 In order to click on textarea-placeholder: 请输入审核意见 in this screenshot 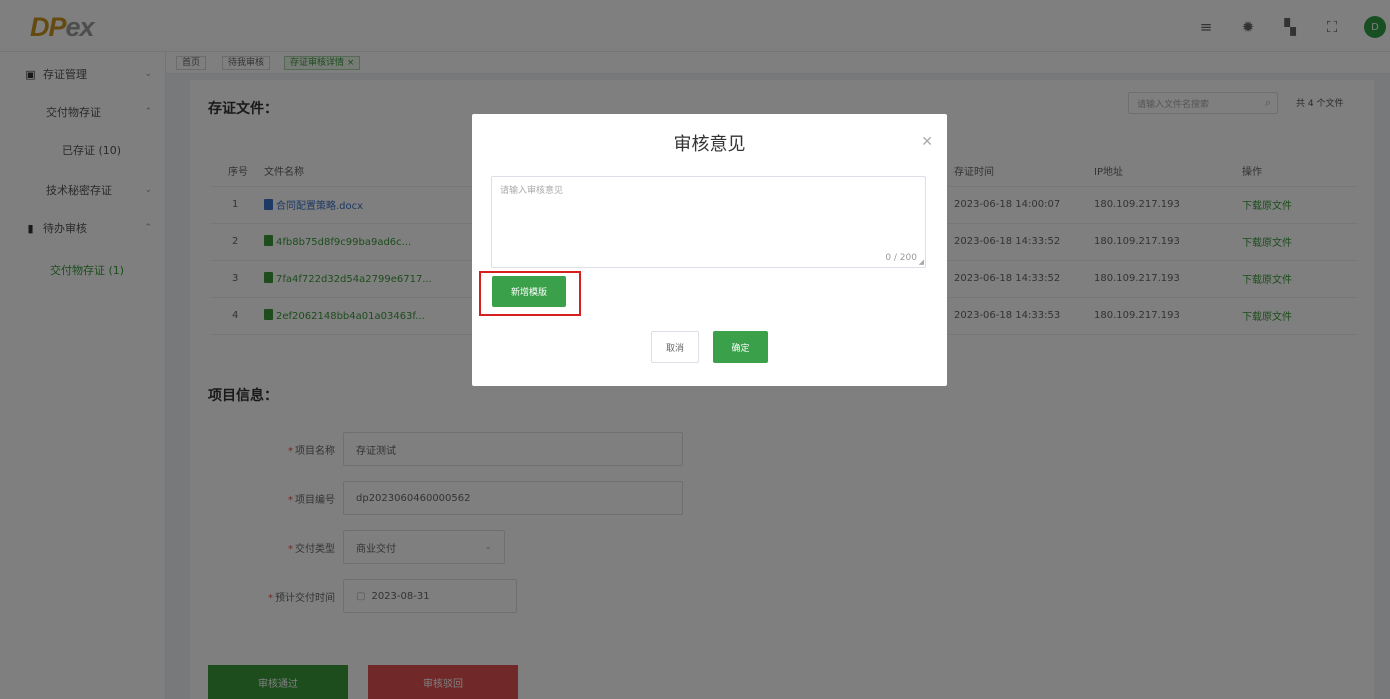, I will do `click(532, 191)`.